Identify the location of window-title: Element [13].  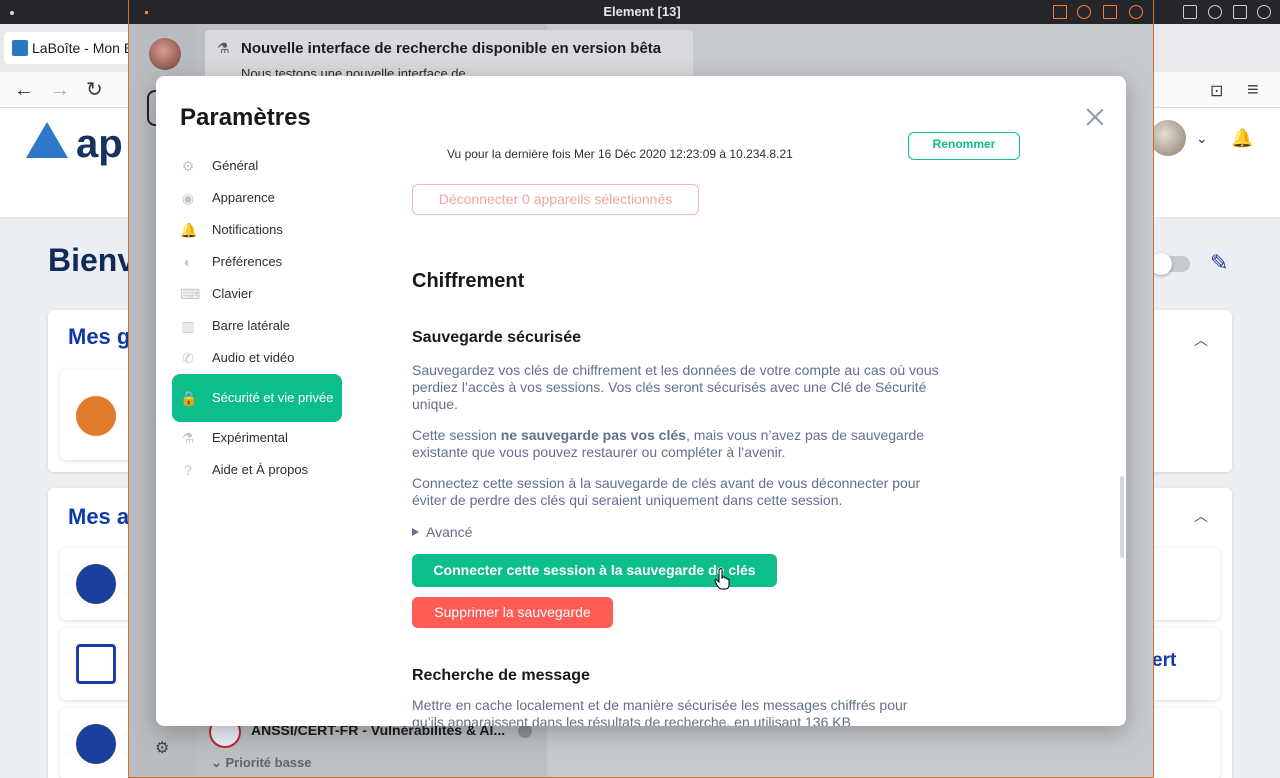
(642, 11).